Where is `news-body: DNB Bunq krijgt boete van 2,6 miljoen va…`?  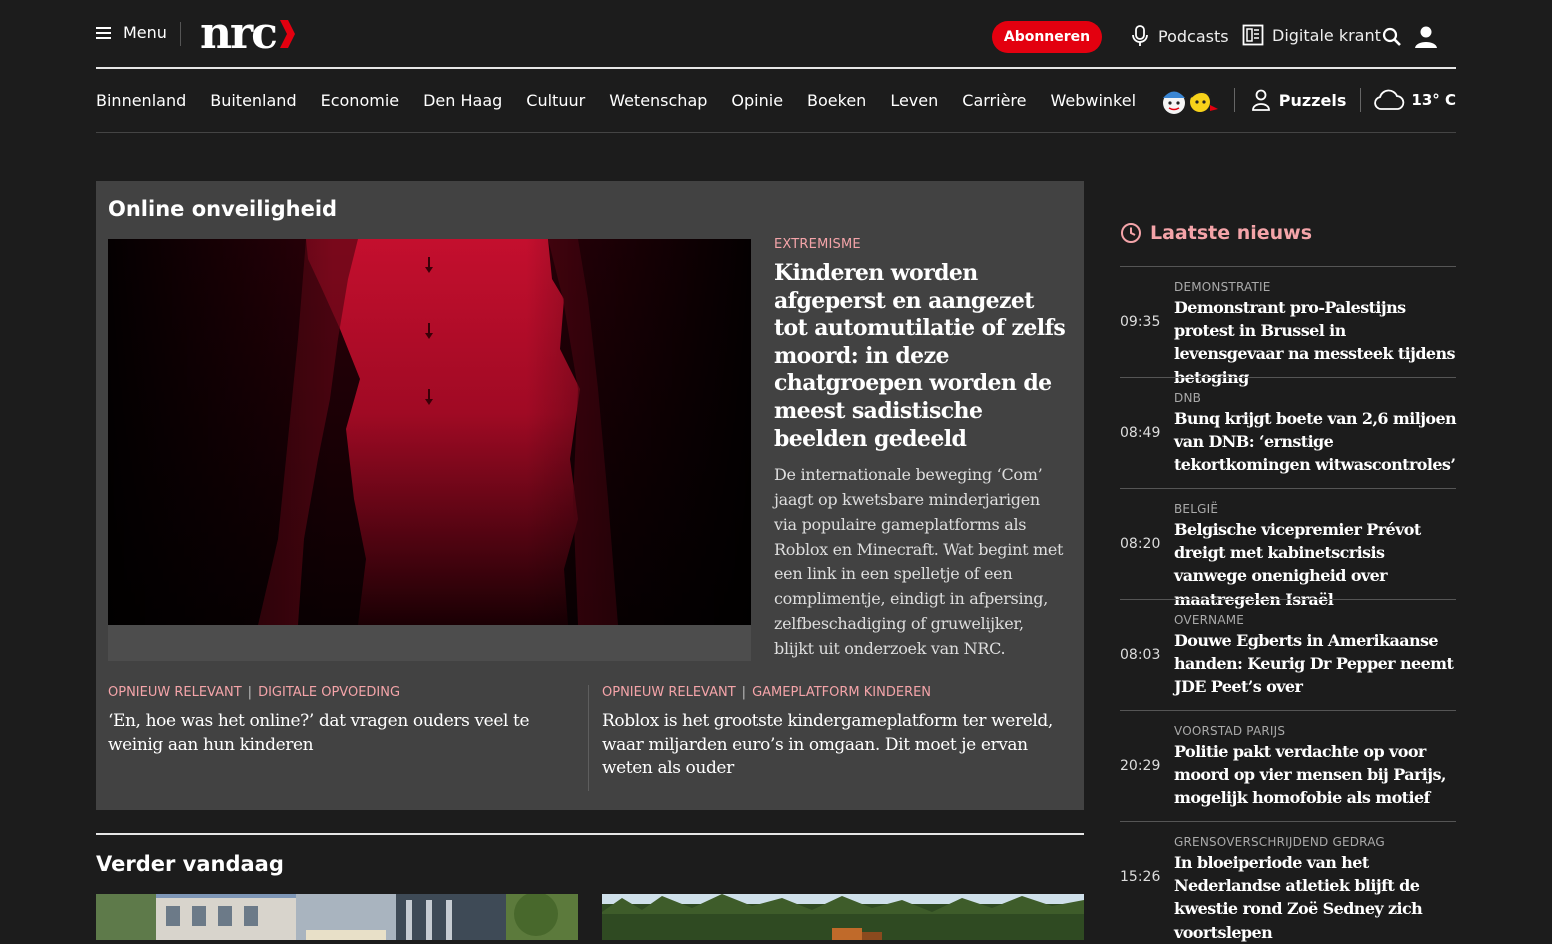 news-body: DNB Bunq krijgt boete van 2,6 miljoen va… is located at coordinates (1316, 434).